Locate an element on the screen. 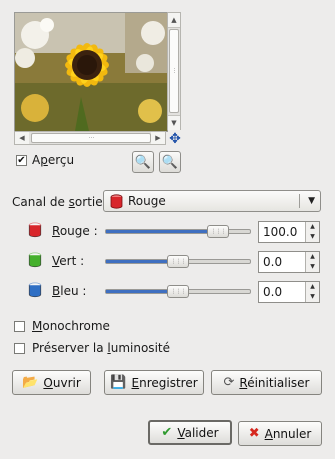 This screenshot has height=459, width=335. red-spinbutton: 100.0 ▲ ▼ is located at coordinates (289, 232).